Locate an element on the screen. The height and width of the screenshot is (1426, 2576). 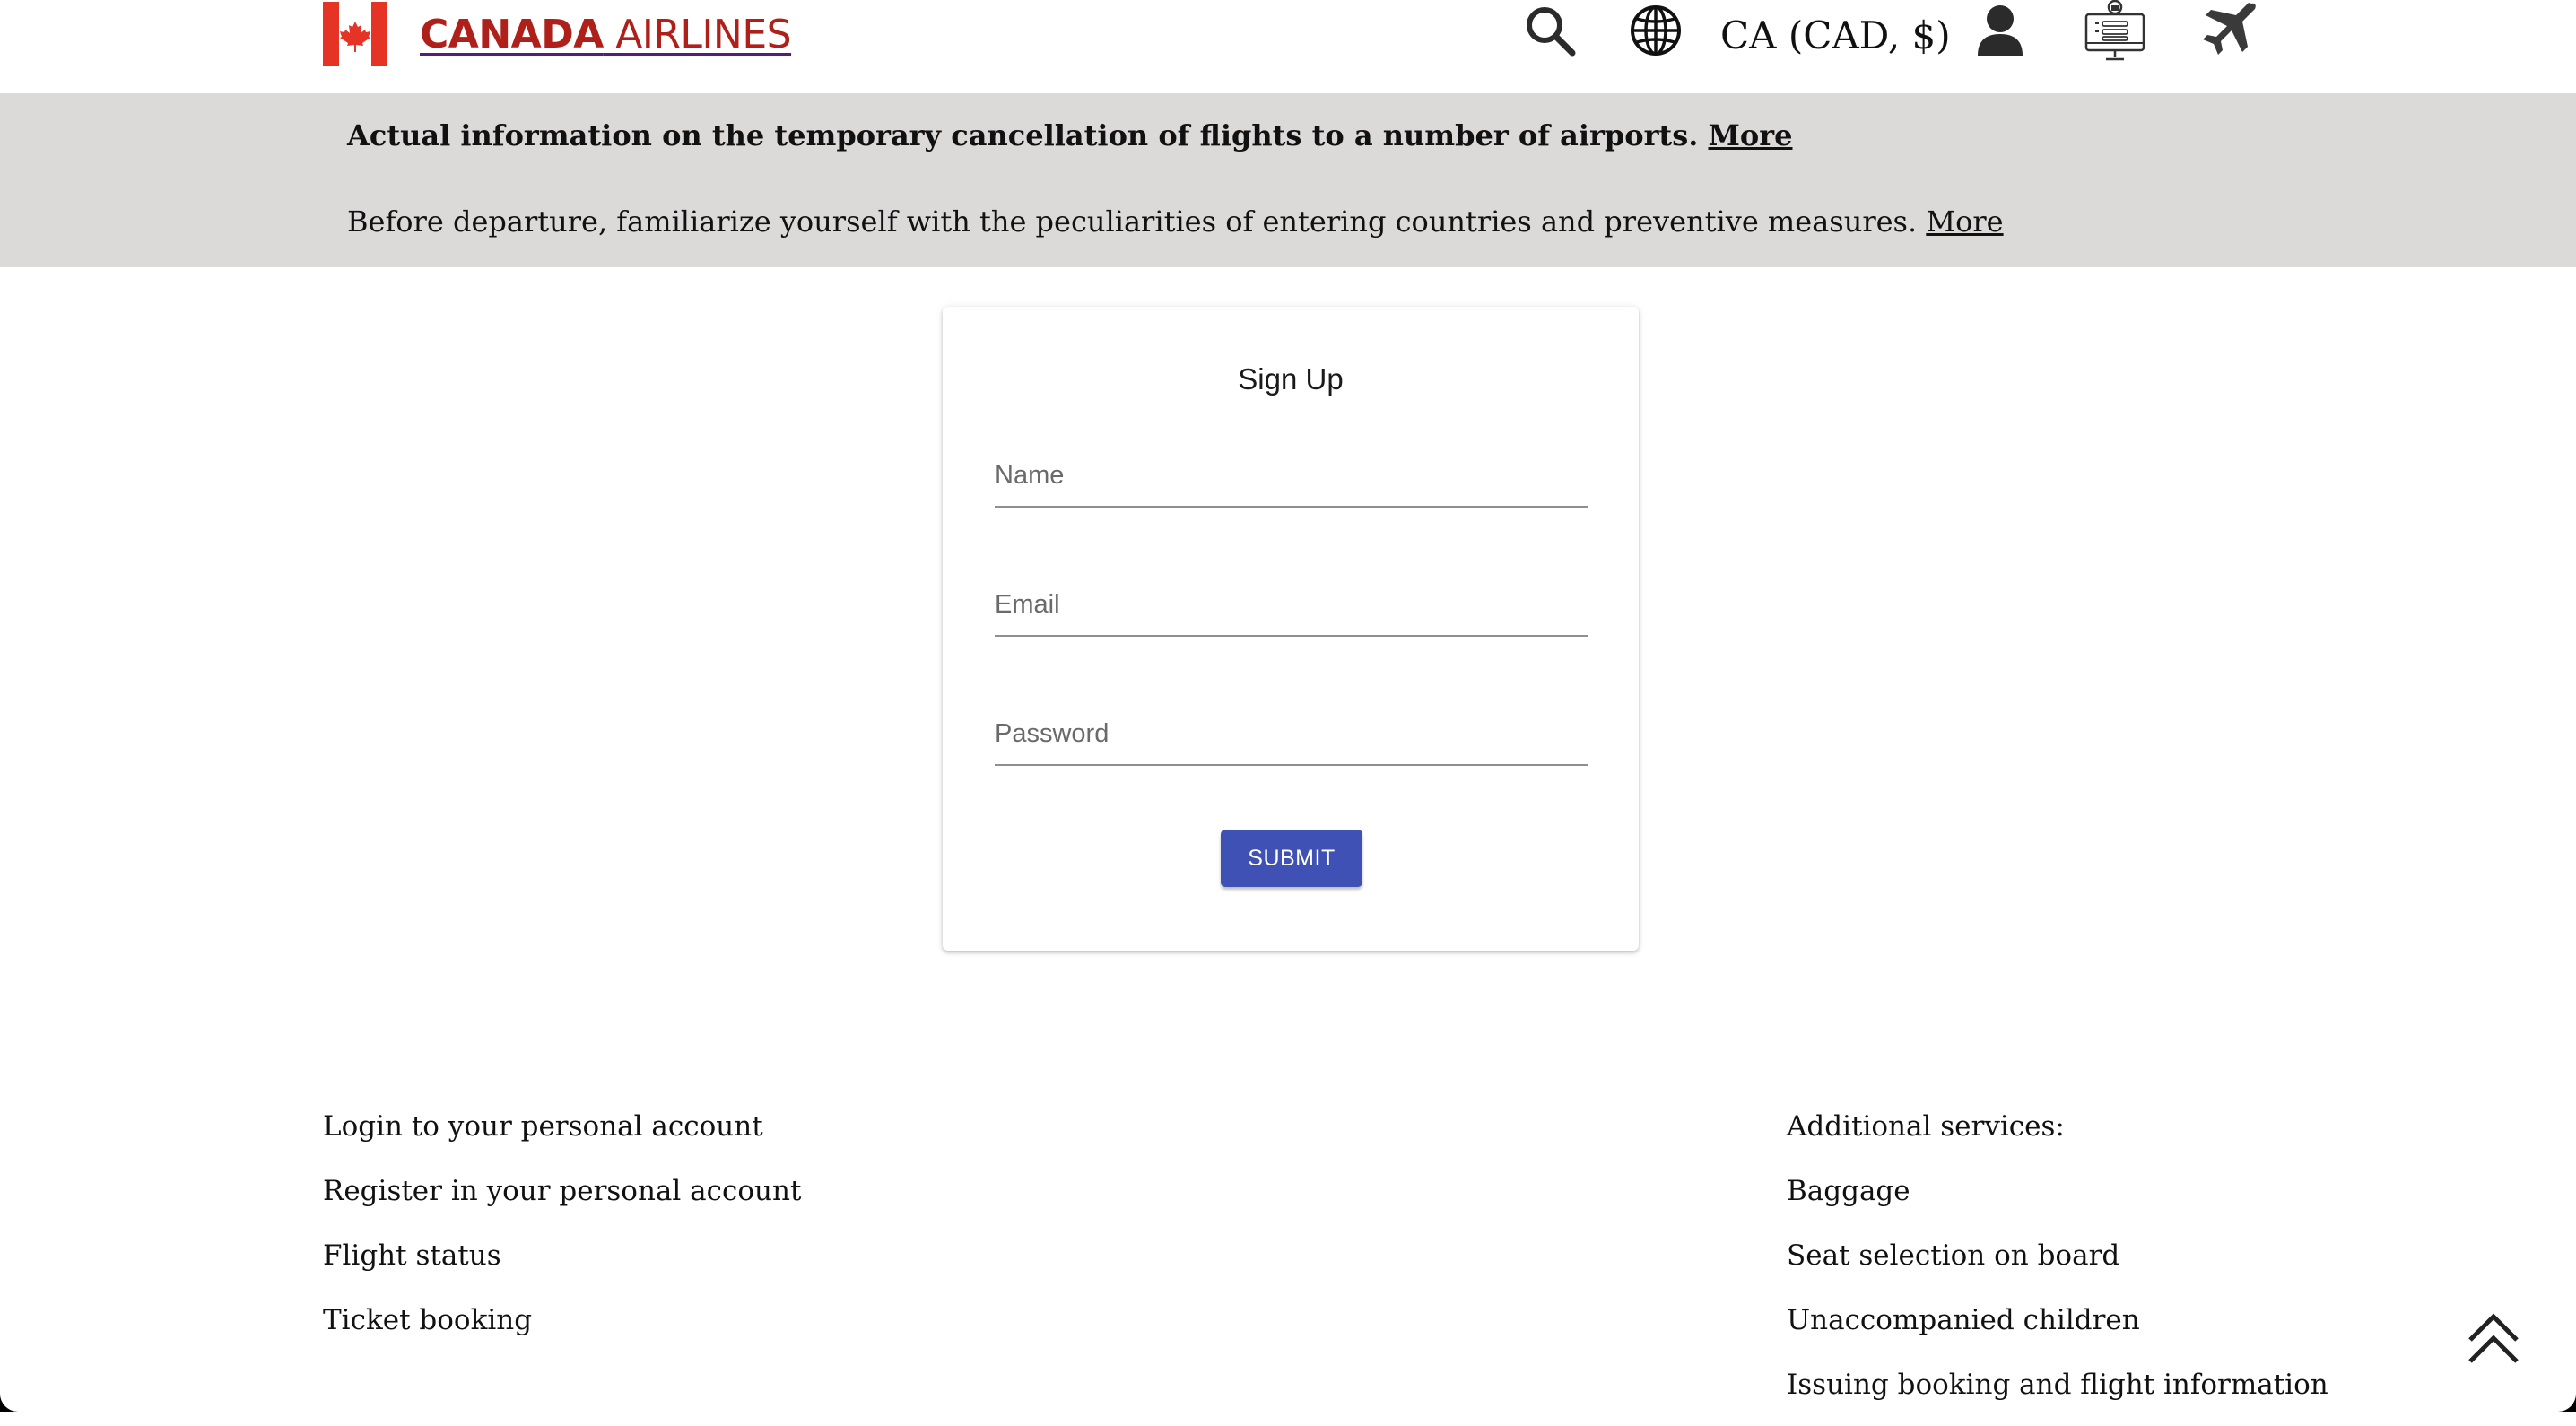
logo-text-bold: CANADA is located at coordinates (512, 34).